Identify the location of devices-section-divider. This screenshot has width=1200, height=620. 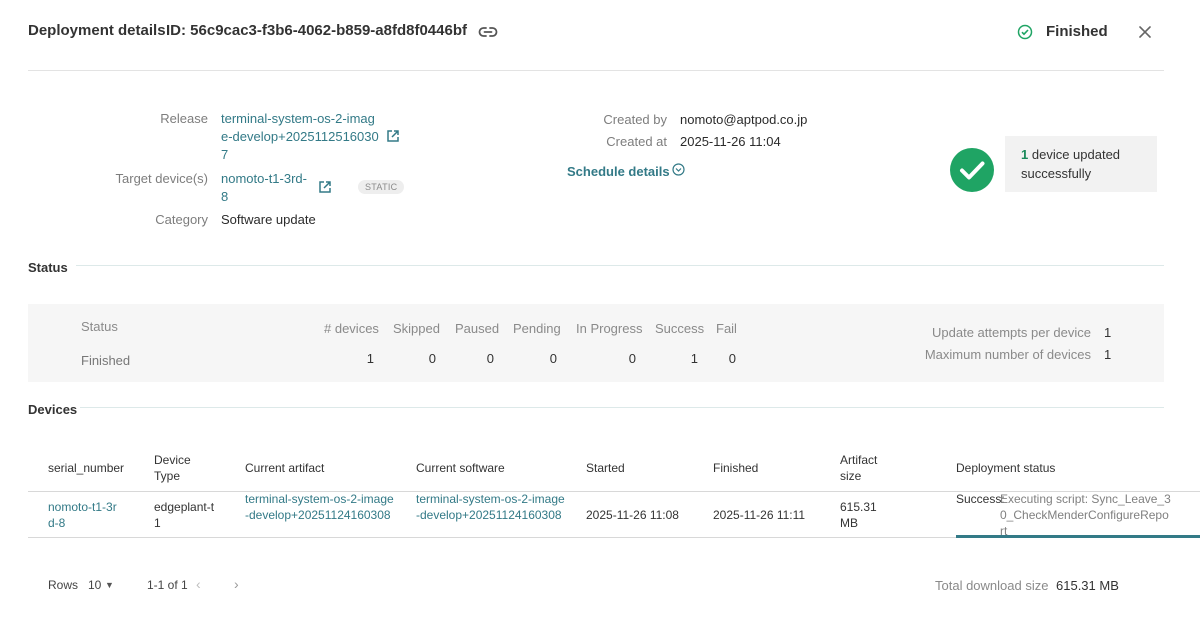
(622, 407).